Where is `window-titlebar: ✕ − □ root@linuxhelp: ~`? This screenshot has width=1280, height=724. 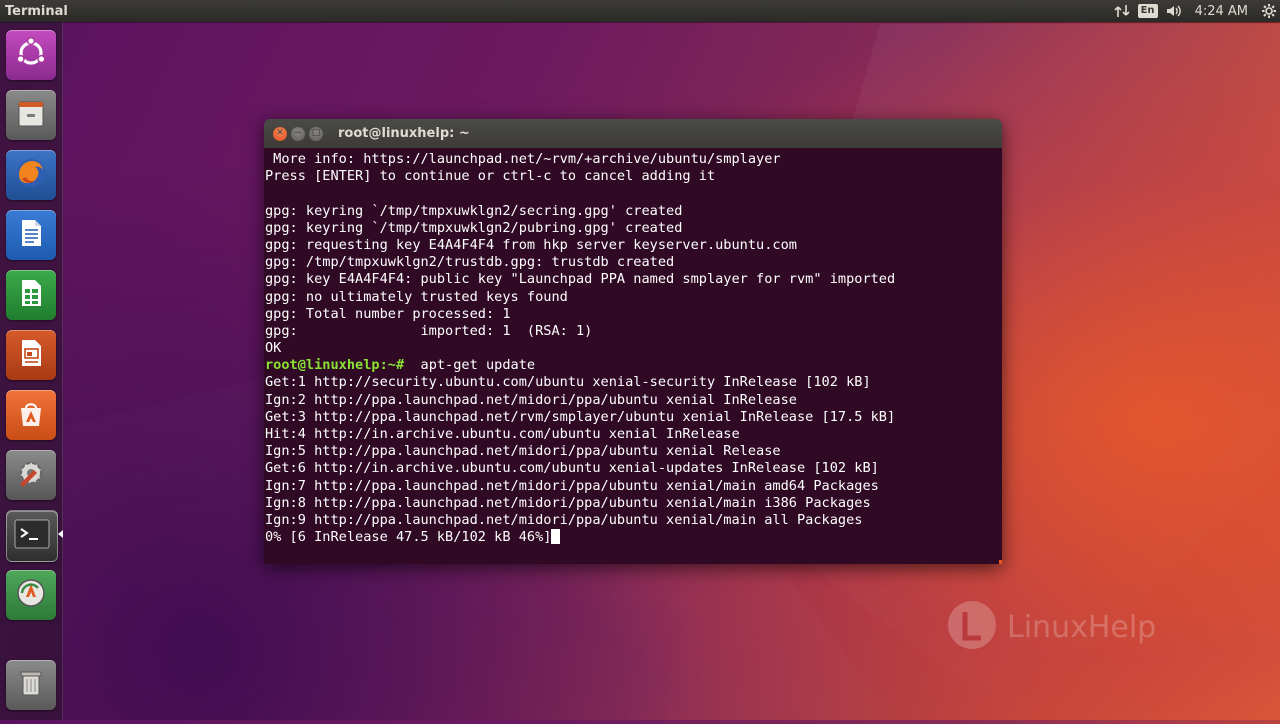
window-titlebar: ✕ − □ root@linuxhelp: ~ is located at coordinates (633, 133).